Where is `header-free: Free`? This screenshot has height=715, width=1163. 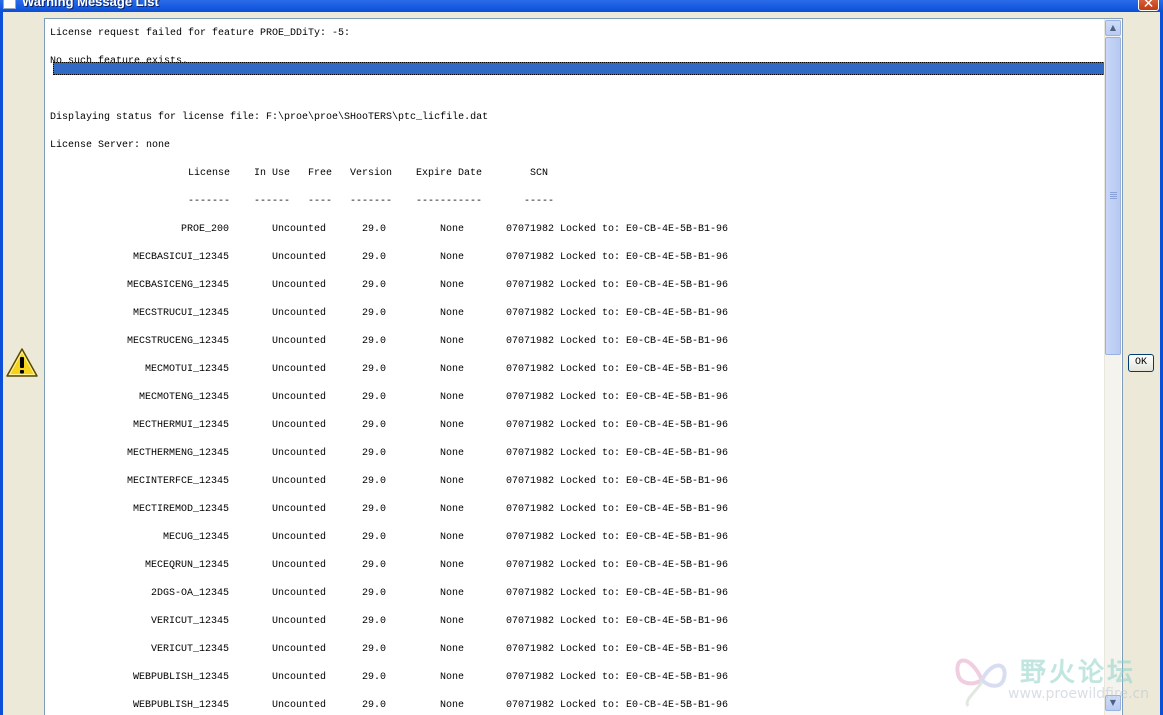
header-free: Free is located at coordinates (320, 173).